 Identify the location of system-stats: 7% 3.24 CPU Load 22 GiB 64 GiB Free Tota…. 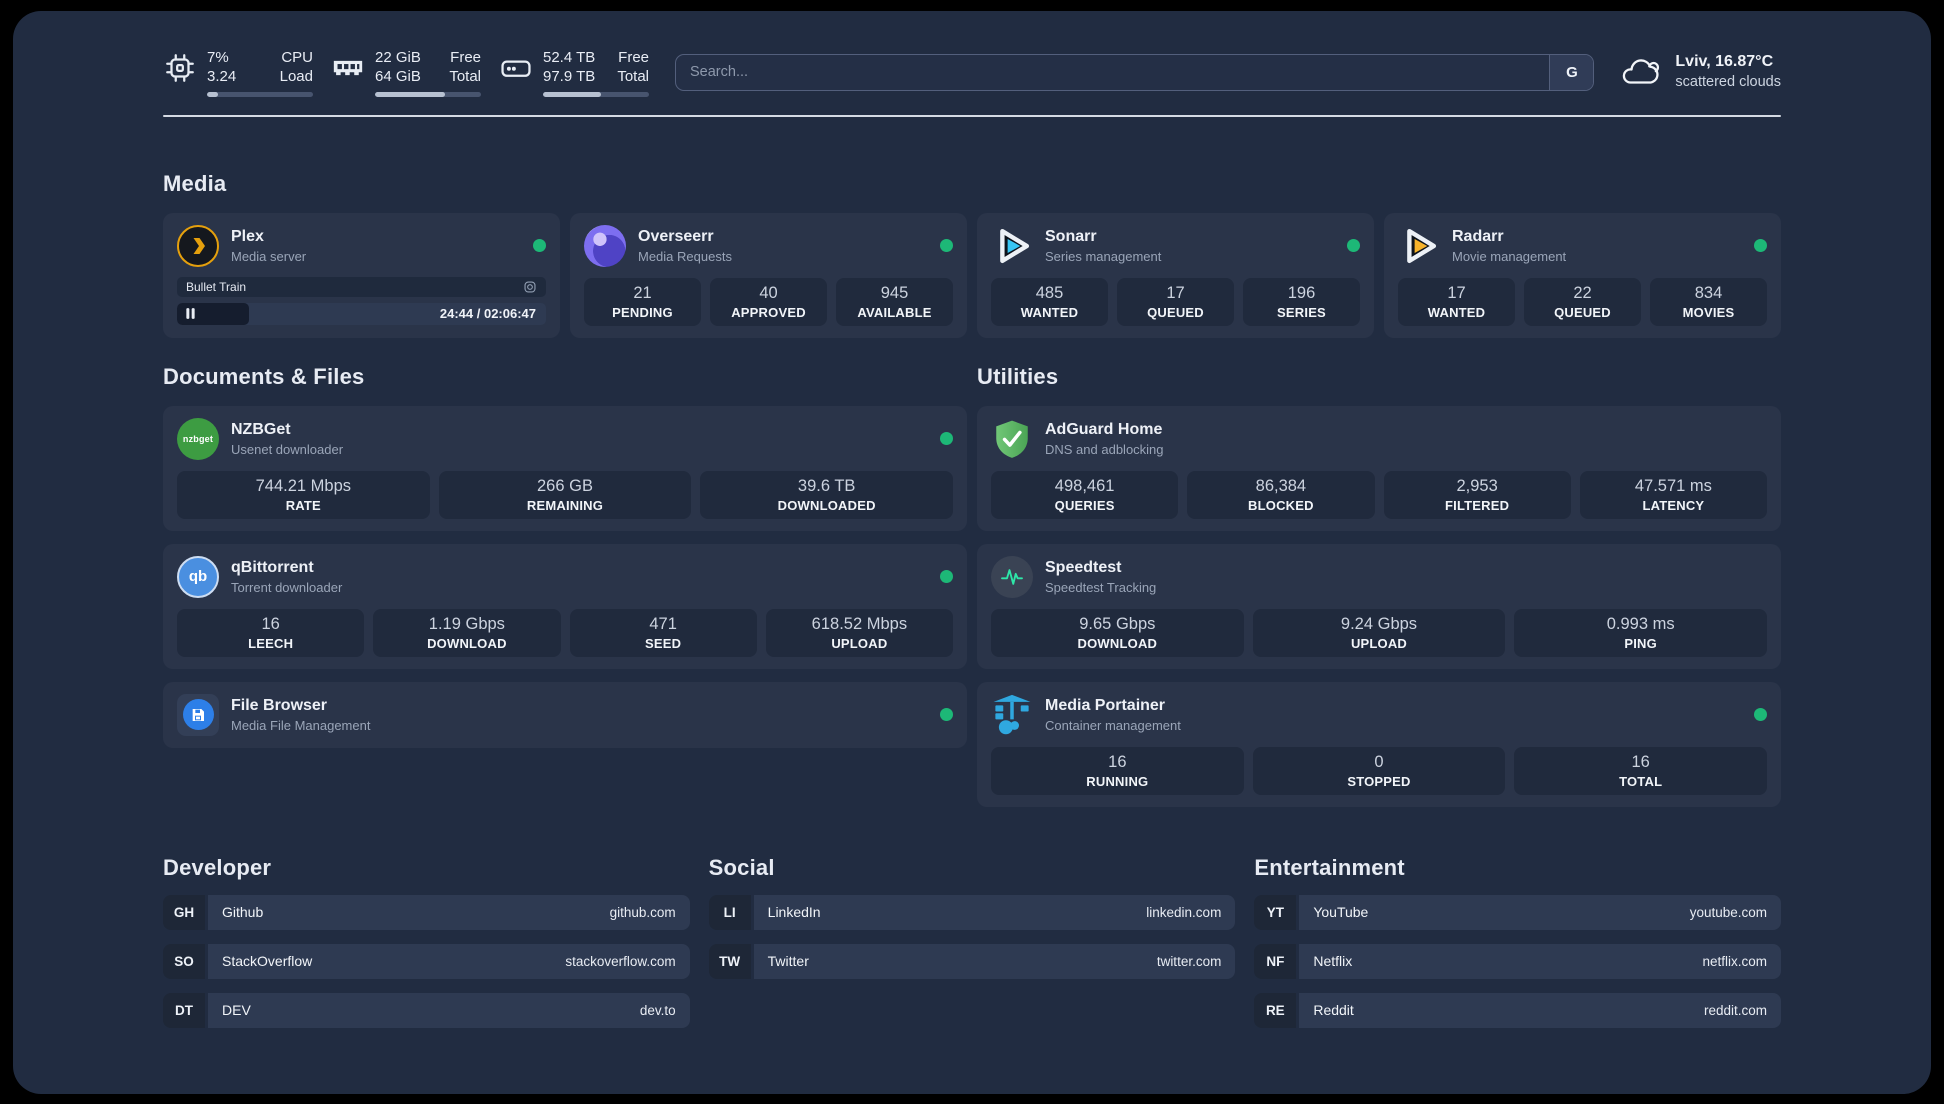
(406, 72).